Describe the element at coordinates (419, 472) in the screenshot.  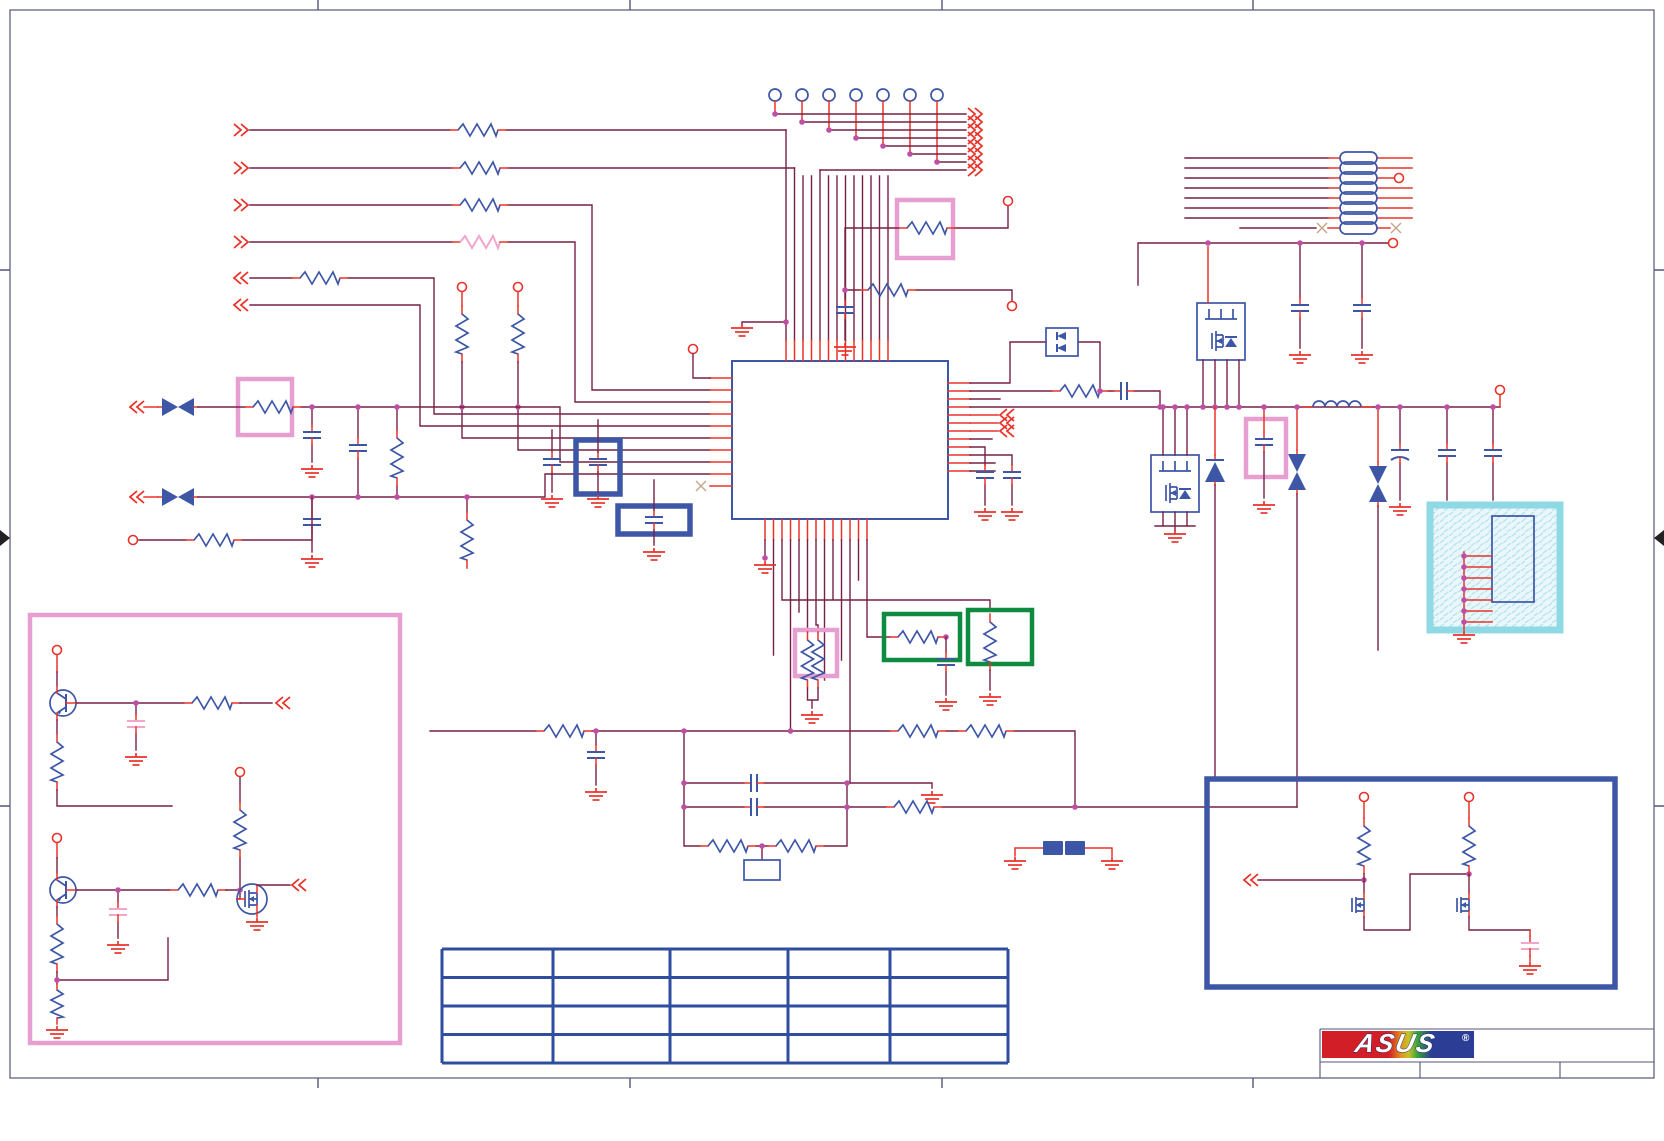
I see `left-diode-rails` at that location.